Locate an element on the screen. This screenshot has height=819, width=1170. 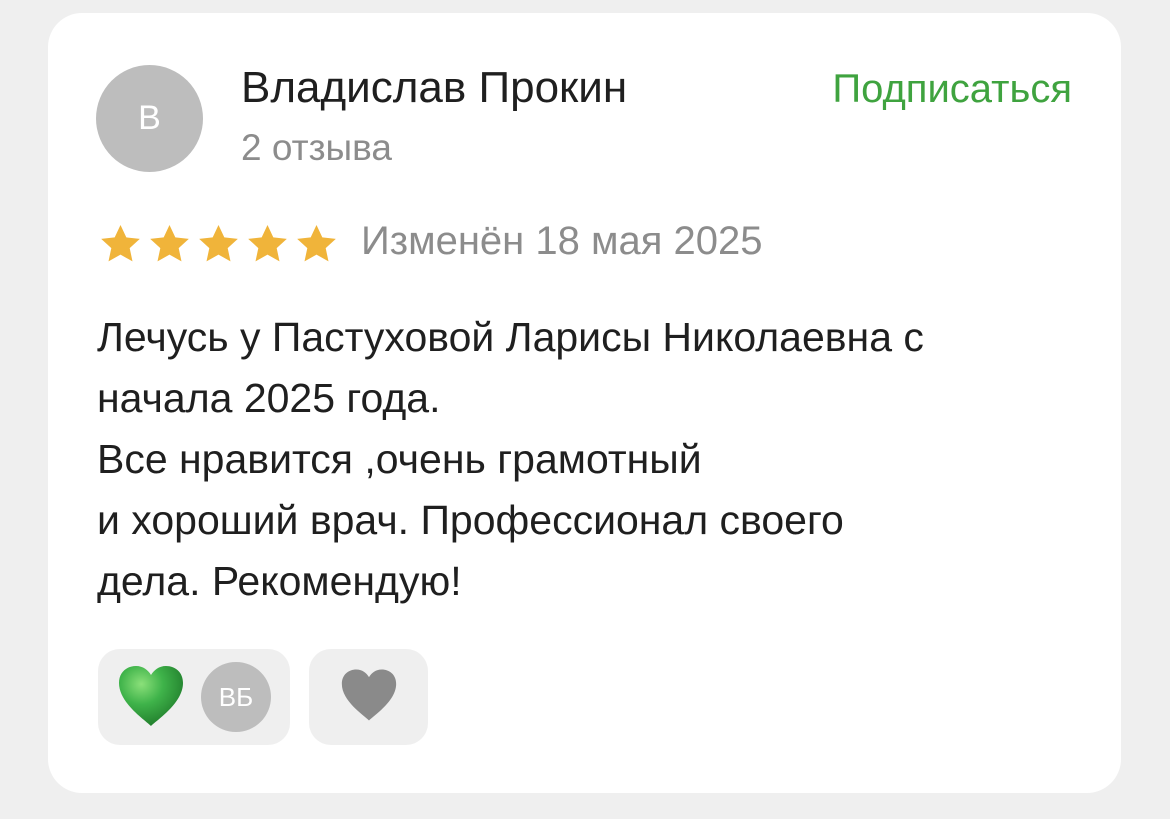
liked-reaction-button: ВБ is located at coordinates (194, 697).